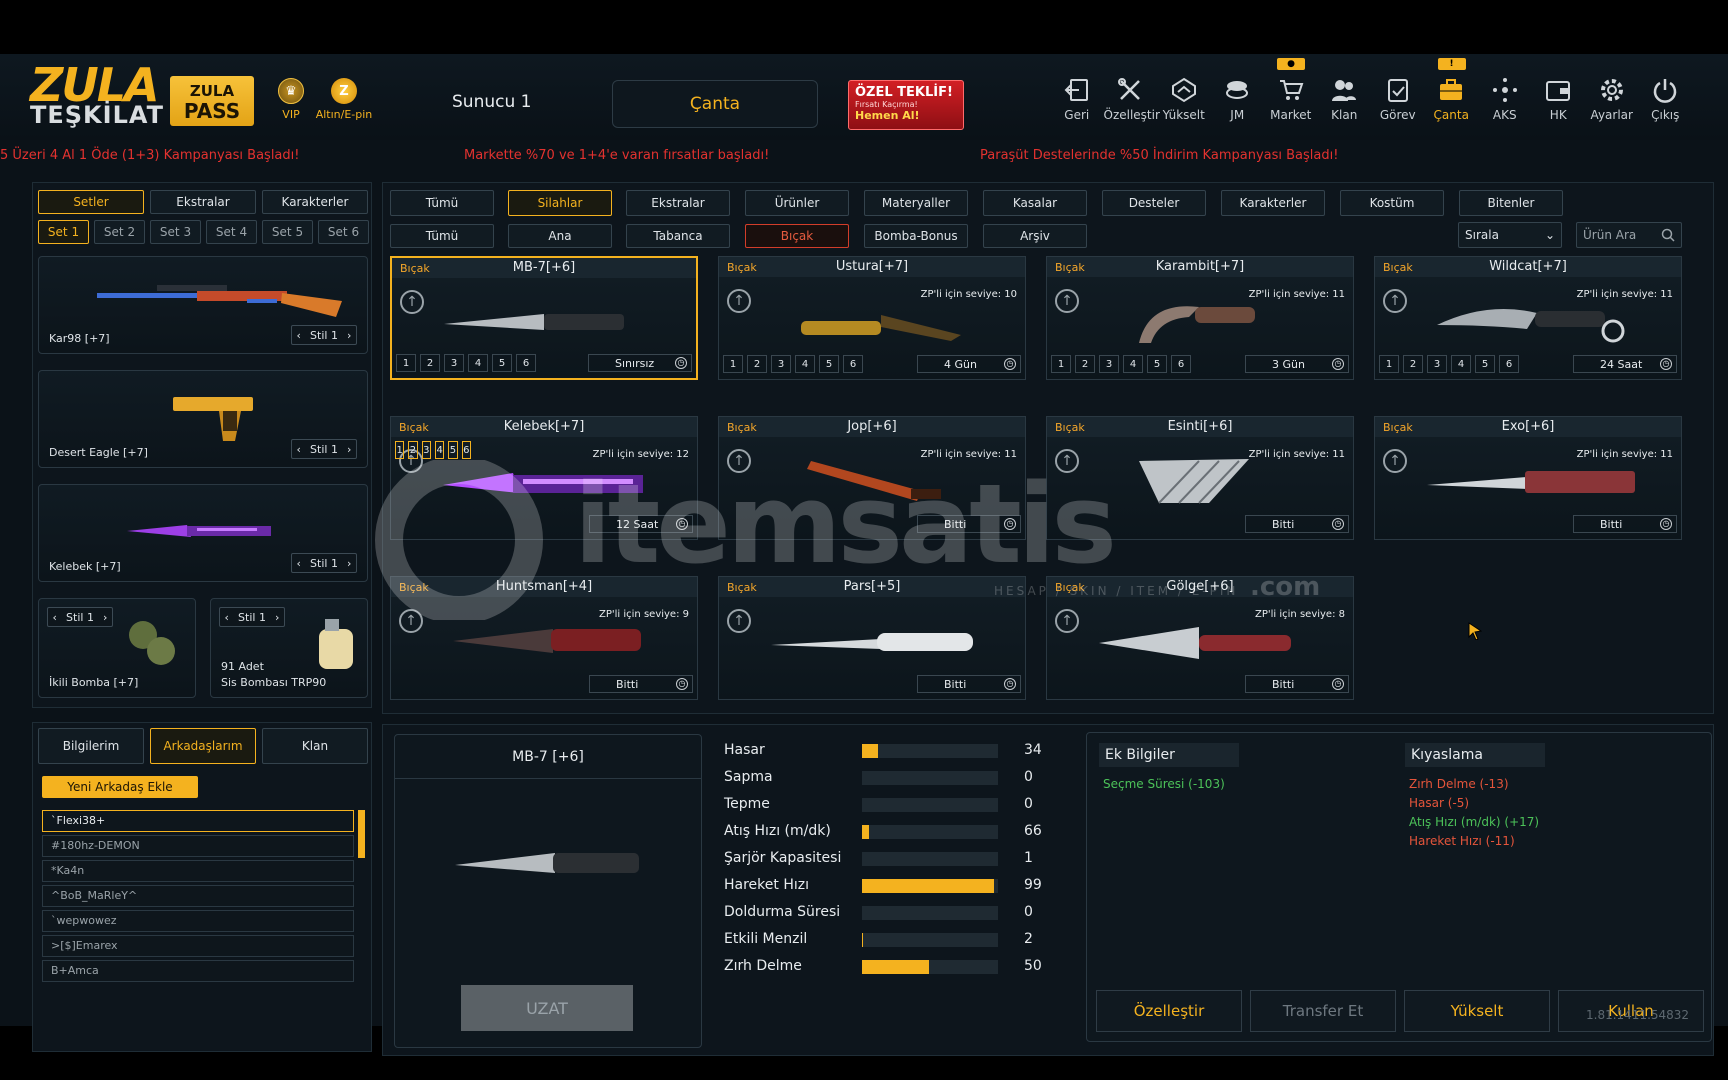 The image size is (1728, 1080). Describe the element at coordinates (198, 821) in the screenshot. I see `friend-item: `Flexi38+` at that location.